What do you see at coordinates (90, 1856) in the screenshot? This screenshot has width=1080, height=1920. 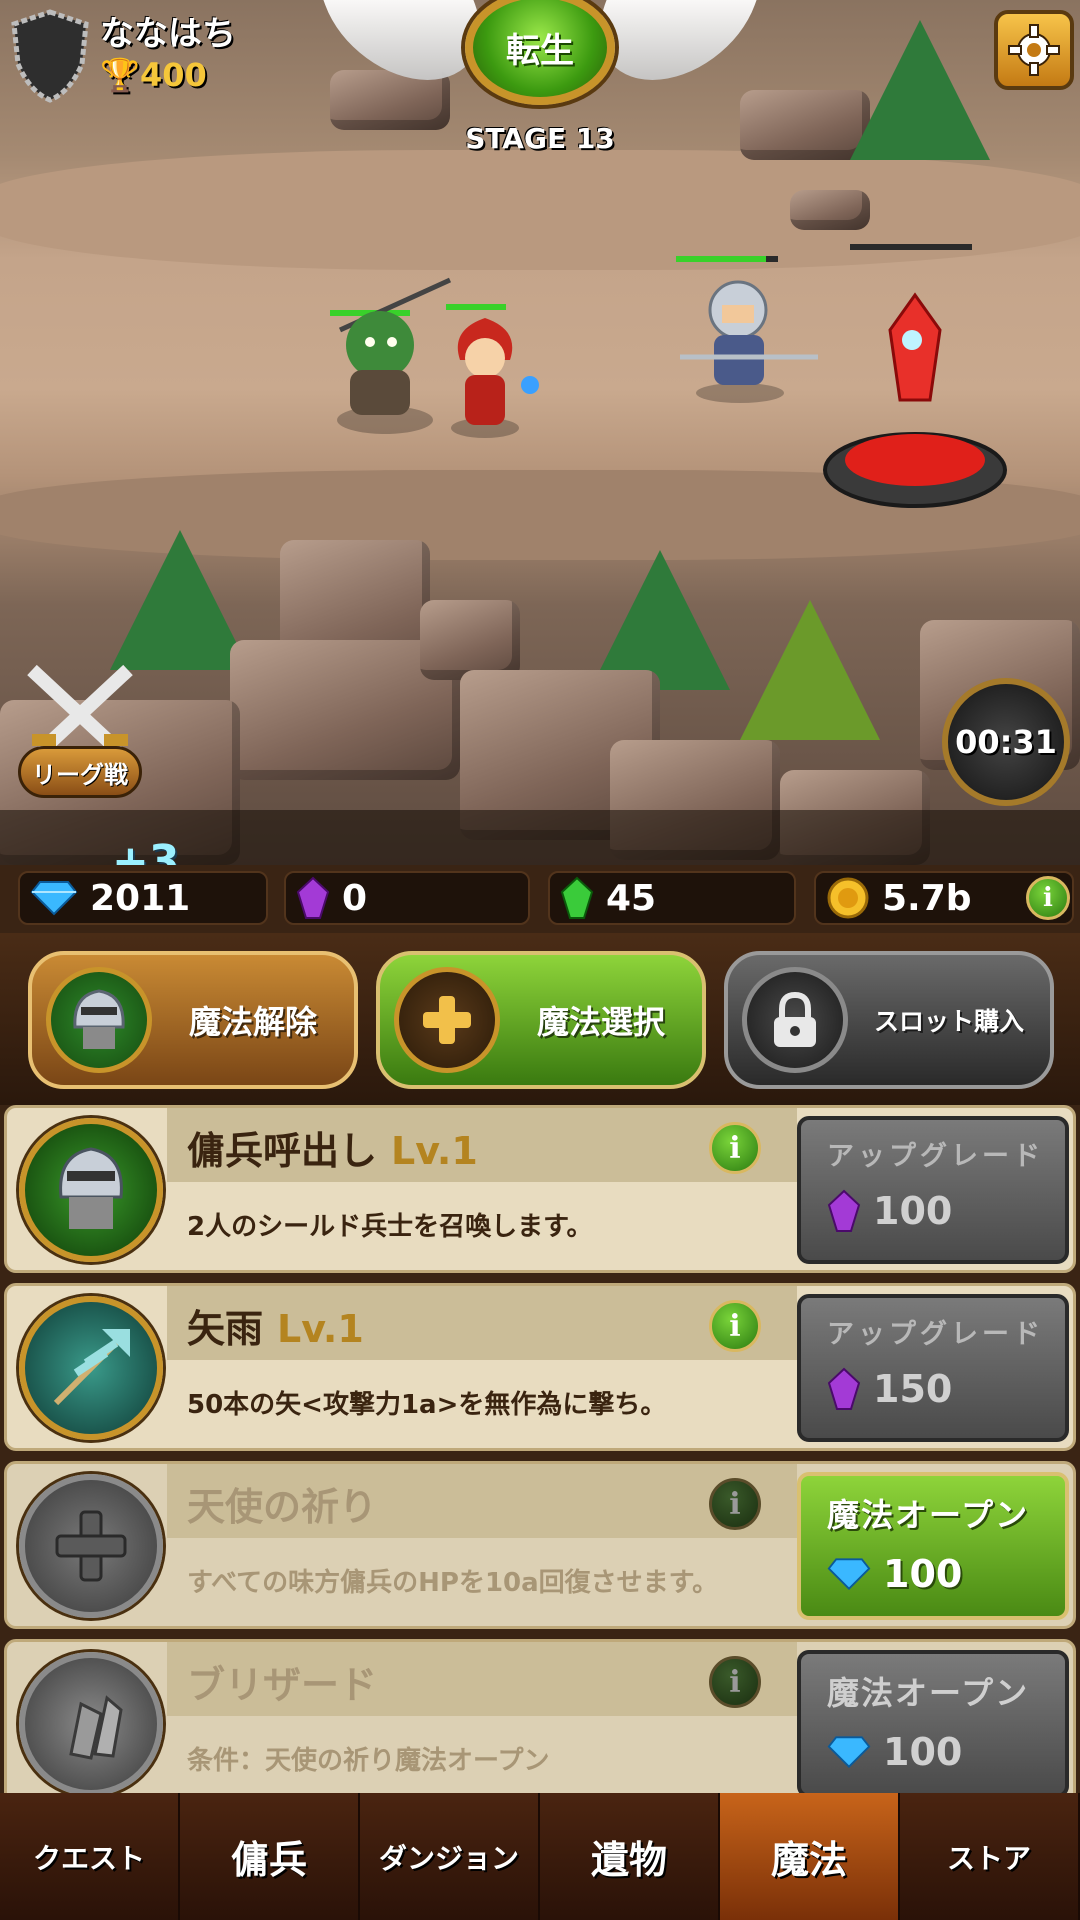 I see `tab-quest: クエスト` at bounding box center [90, 1856].